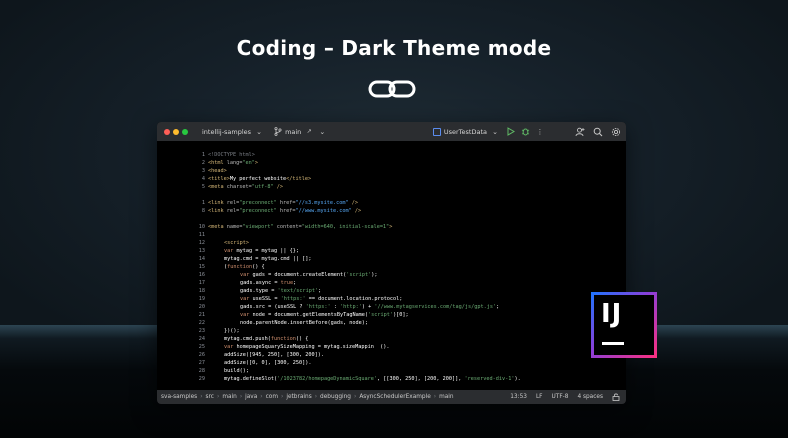  I want to click on code-line: 18 gads.type = 'text/script';, so click(391, 291).